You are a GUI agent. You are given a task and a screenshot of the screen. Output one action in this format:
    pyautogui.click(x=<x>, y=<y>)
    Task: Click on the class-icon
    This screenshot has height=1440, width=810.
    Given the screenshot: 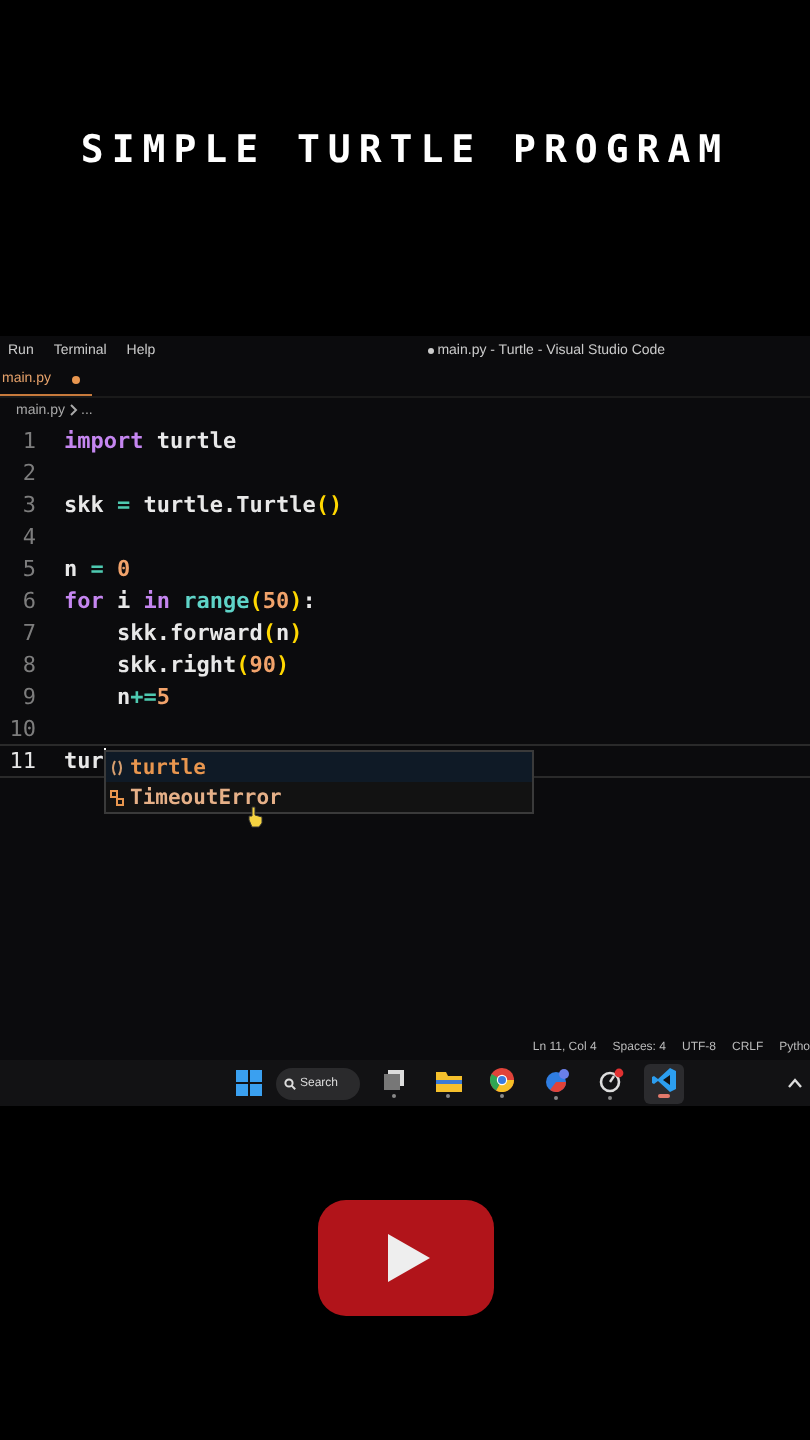 What is the action you would take?
    pyautogui.click(x=117, y=797)
    